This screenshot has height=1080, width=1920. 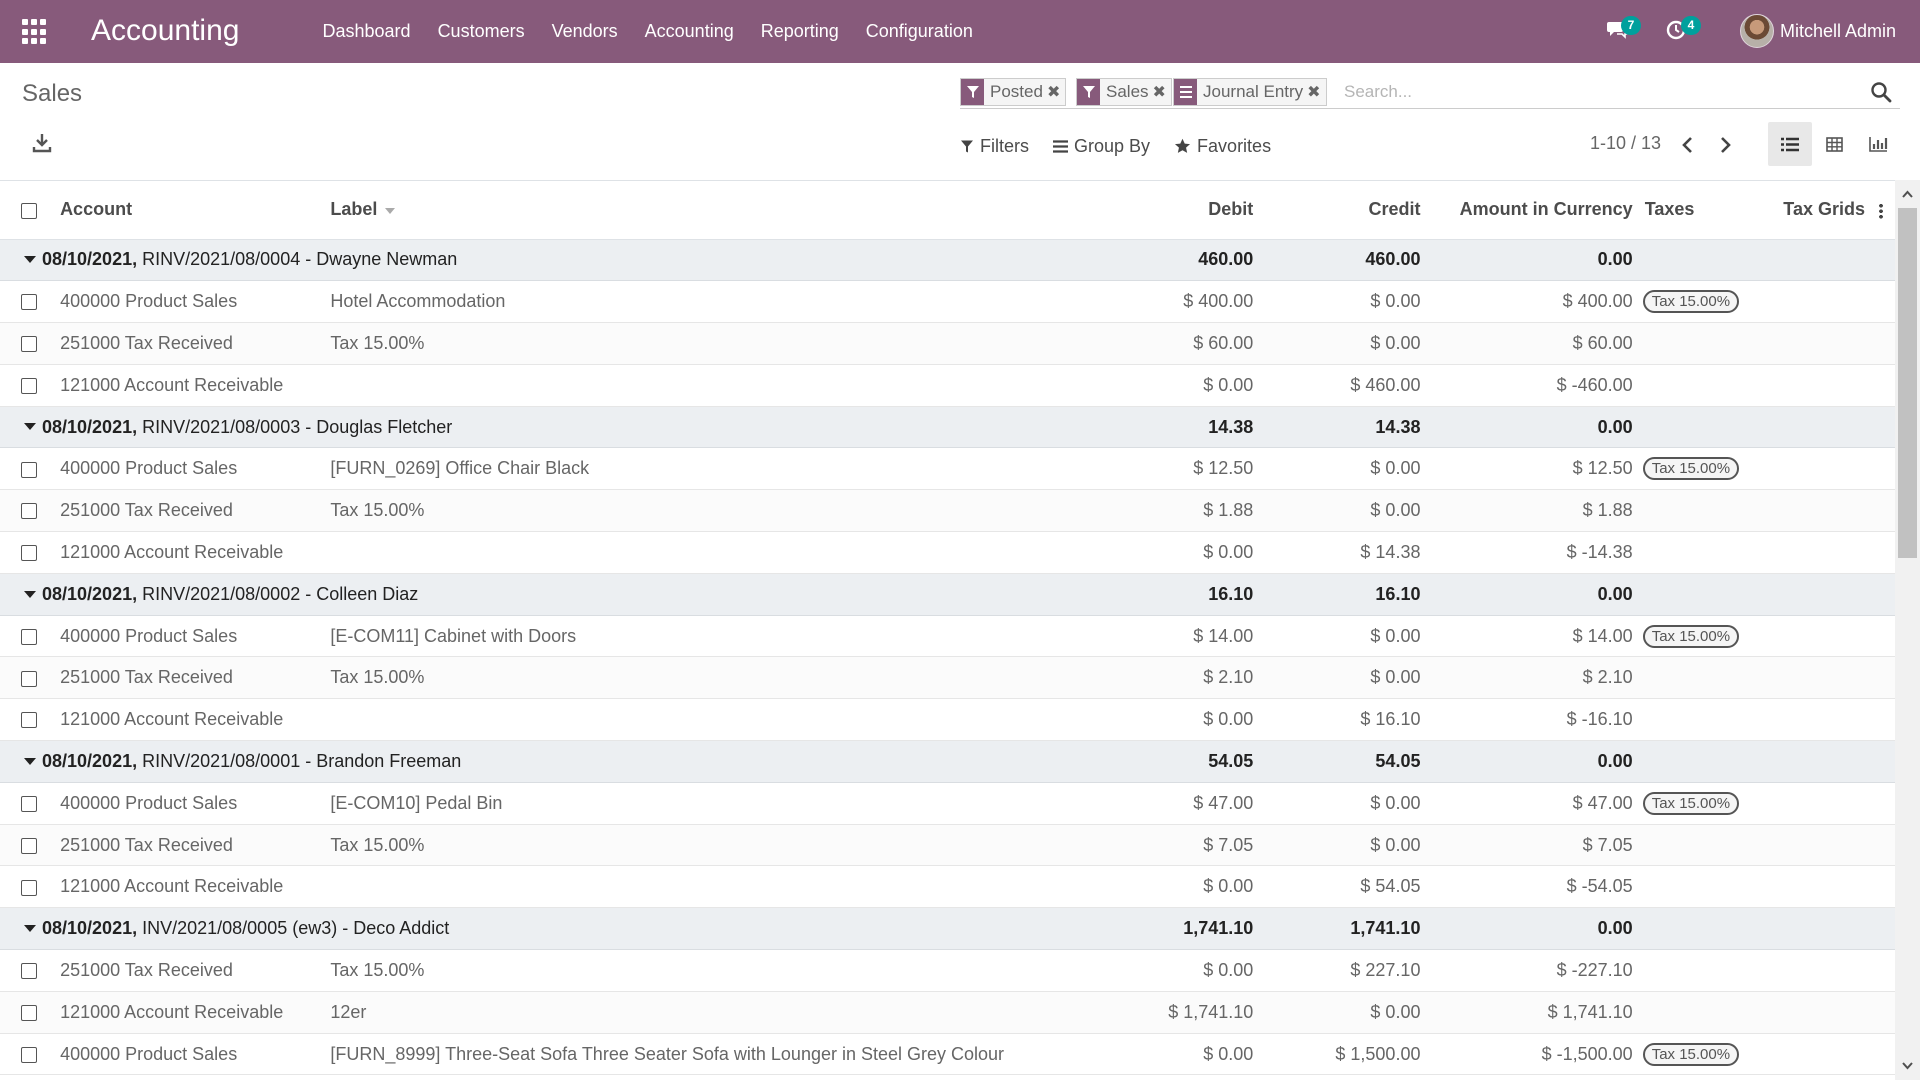 What do you see at coordinates (671, 469) in the screenshot?
I see `cell-label: [FURN_0269] Office Chair Black` at bounding box center [671, 469].